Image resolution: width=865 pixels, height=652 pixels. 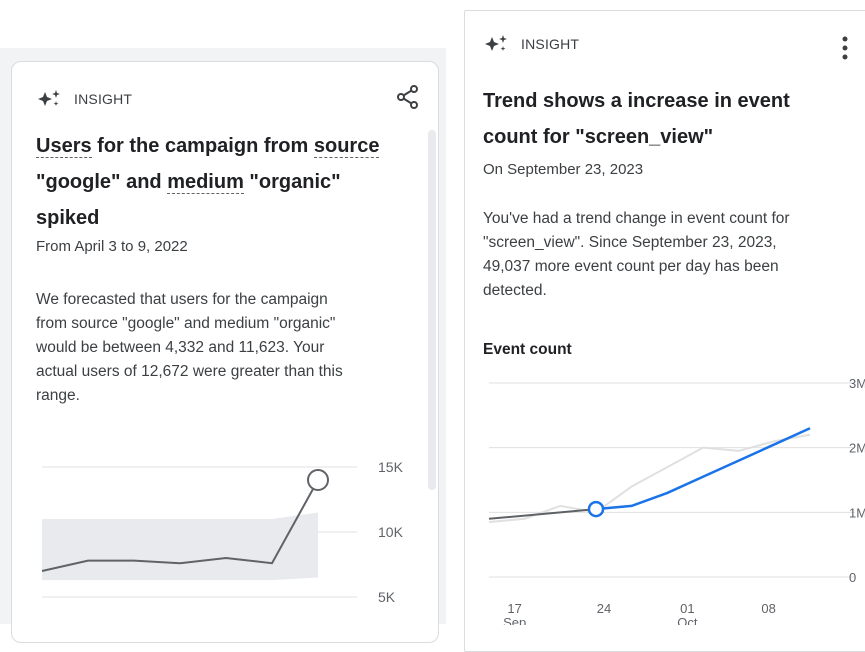 I want to click on chart-label: Event count, so click(x=527, y=349).